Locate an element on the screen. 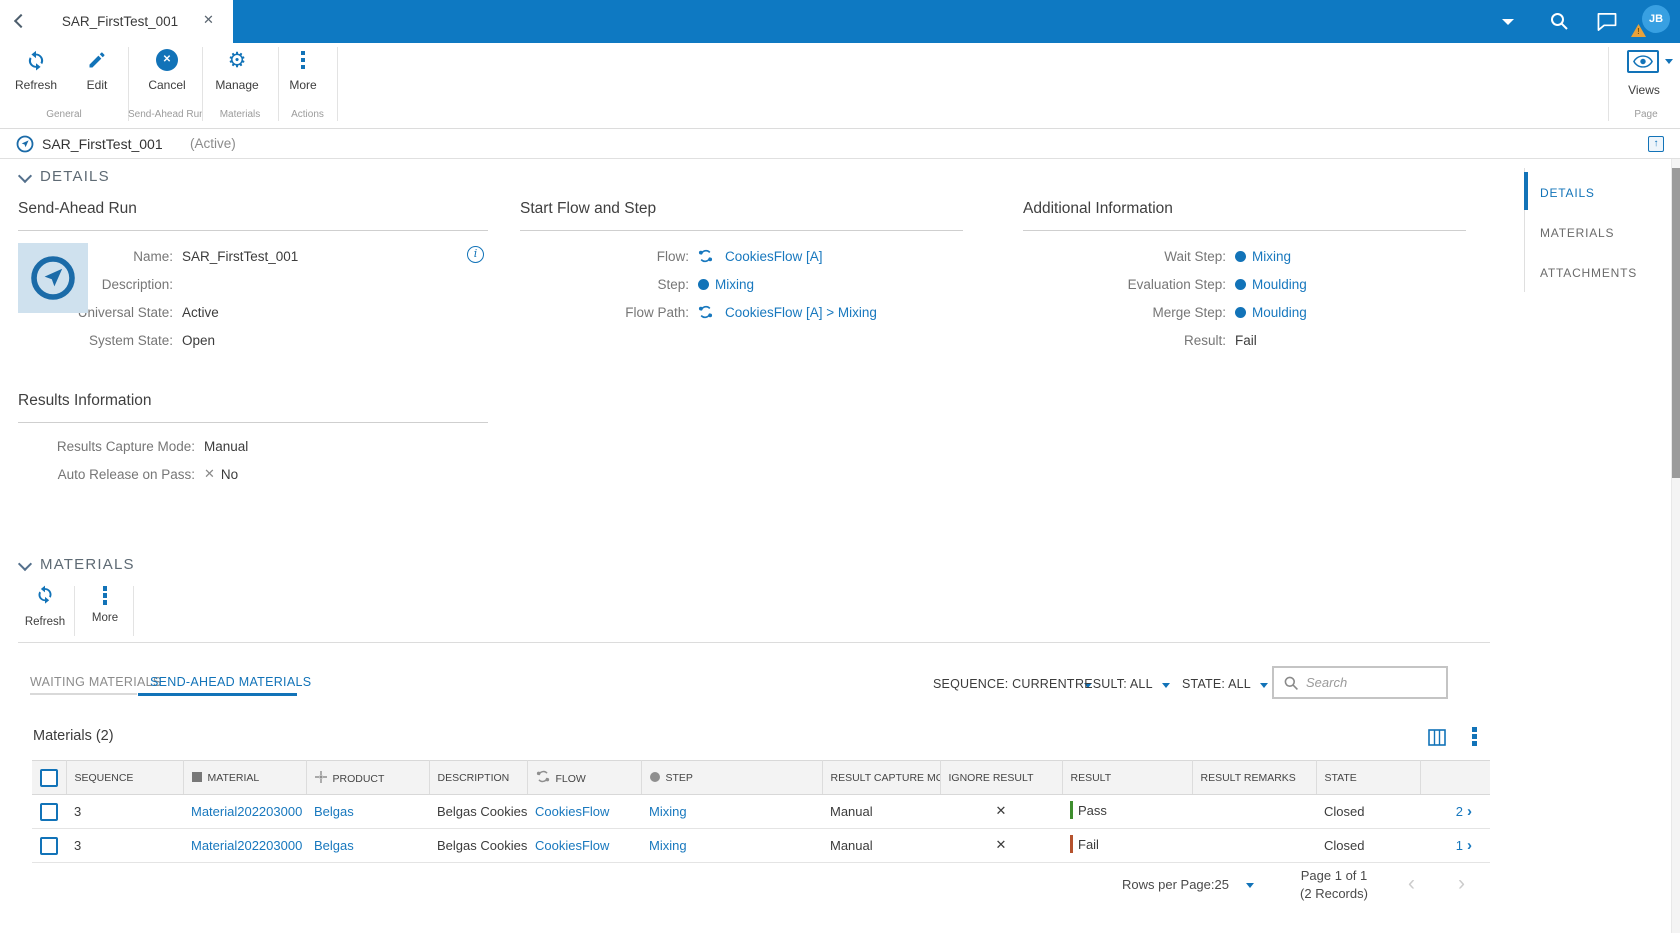 The width and height of the screenshot is (1680, 933). views-button is located at coordinates (1643, 61).